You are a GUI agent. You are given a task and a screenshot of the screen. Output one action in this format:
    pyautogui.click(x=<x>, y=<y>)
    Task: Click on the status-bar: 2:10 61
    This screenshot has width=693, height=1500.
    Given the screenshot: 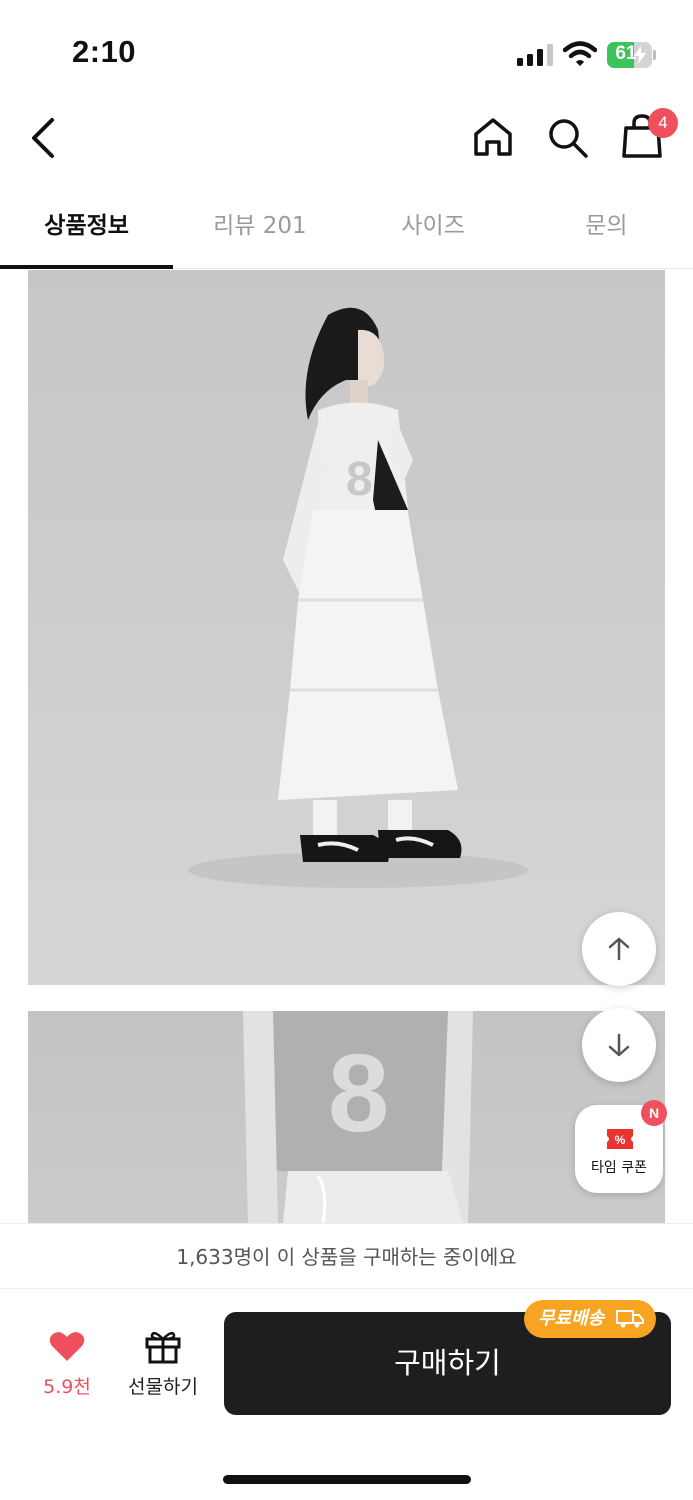 What is the action you would take?
    pyautogui.click(x=346, y=50)
    